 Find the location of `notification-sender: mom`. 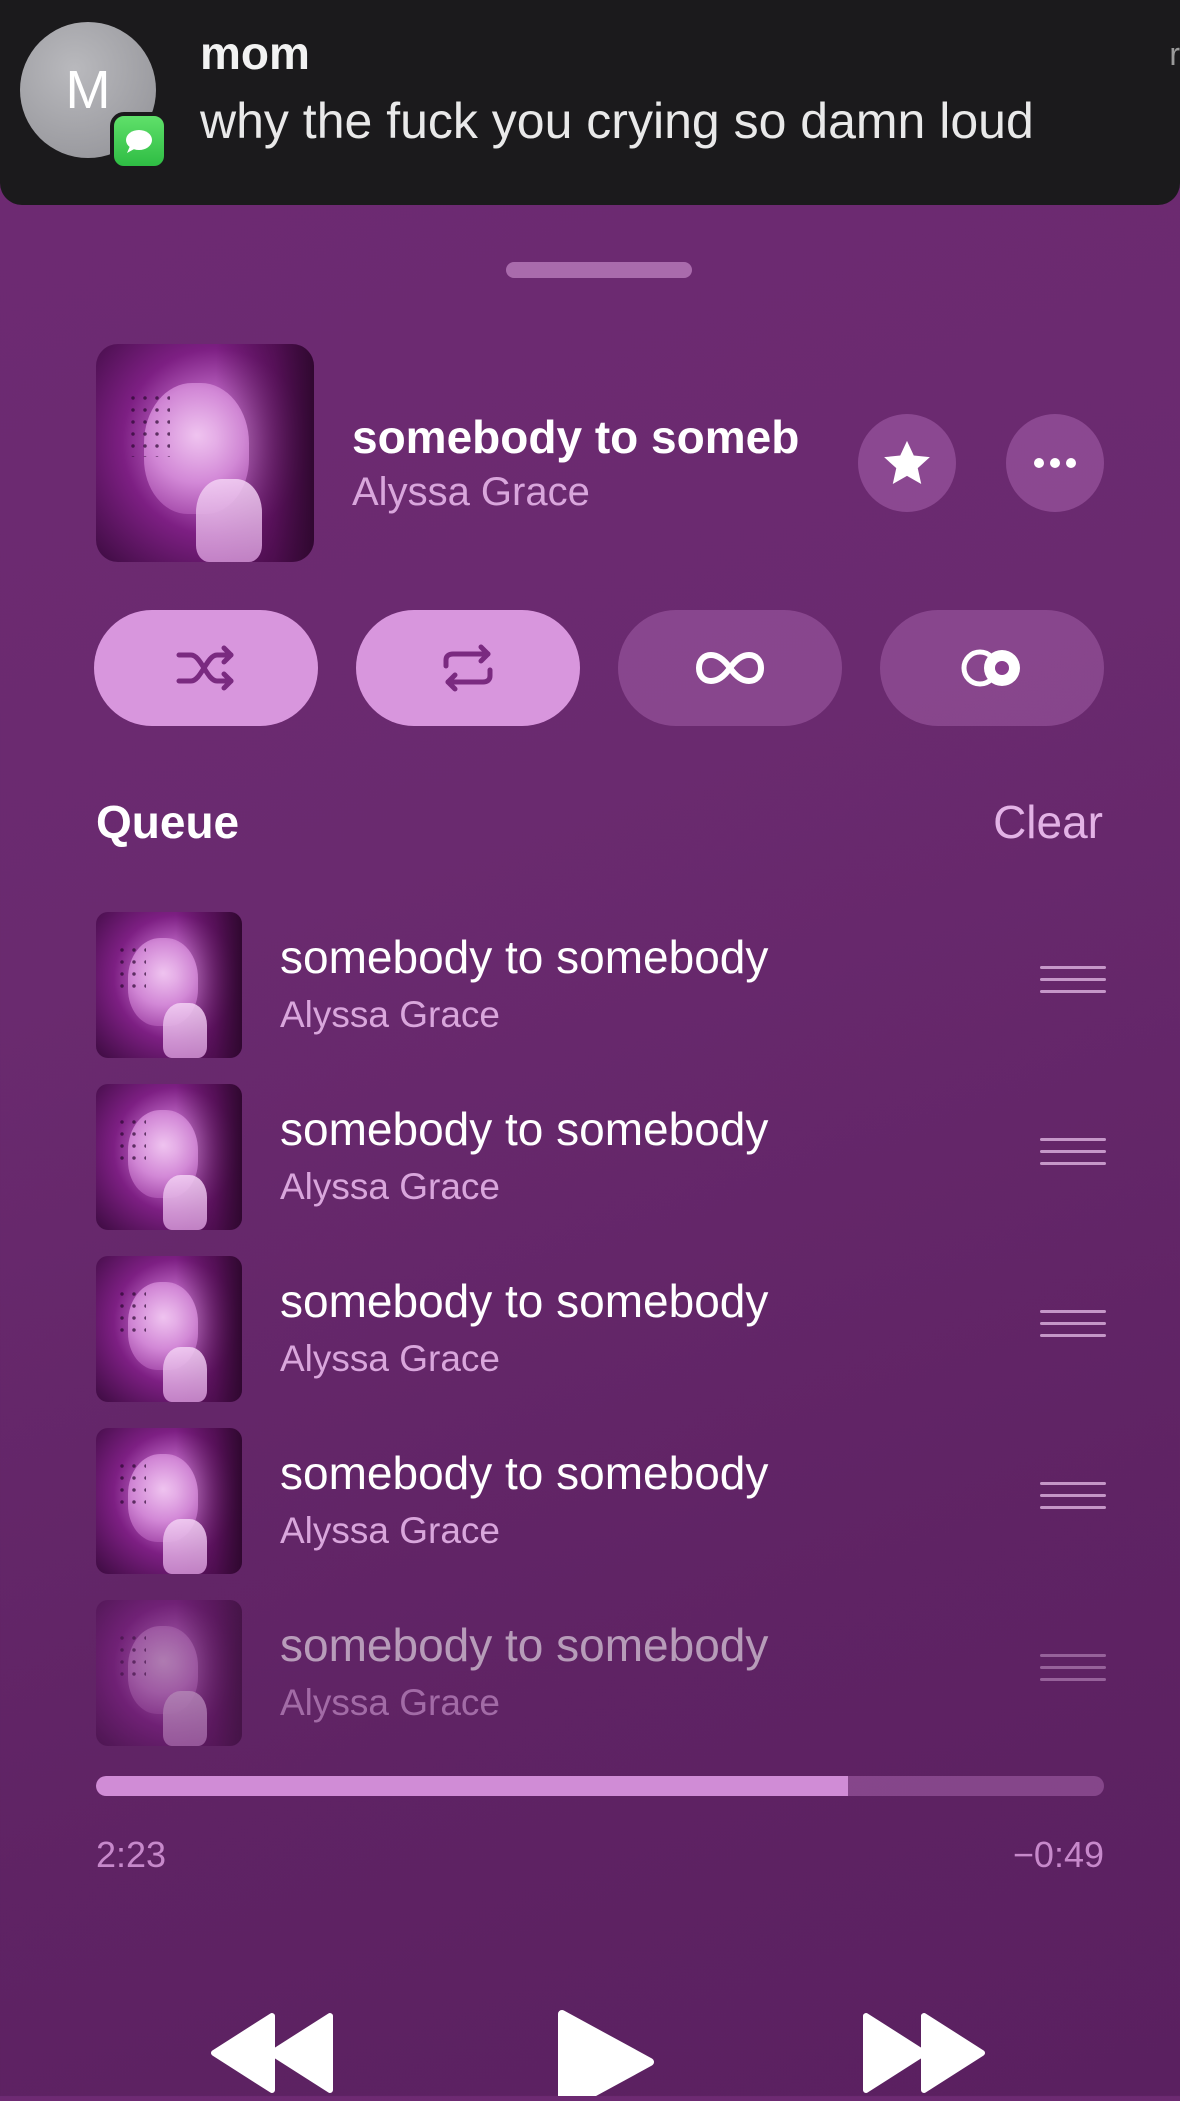

notification-sender: mom is located at coordinates (255, 53).